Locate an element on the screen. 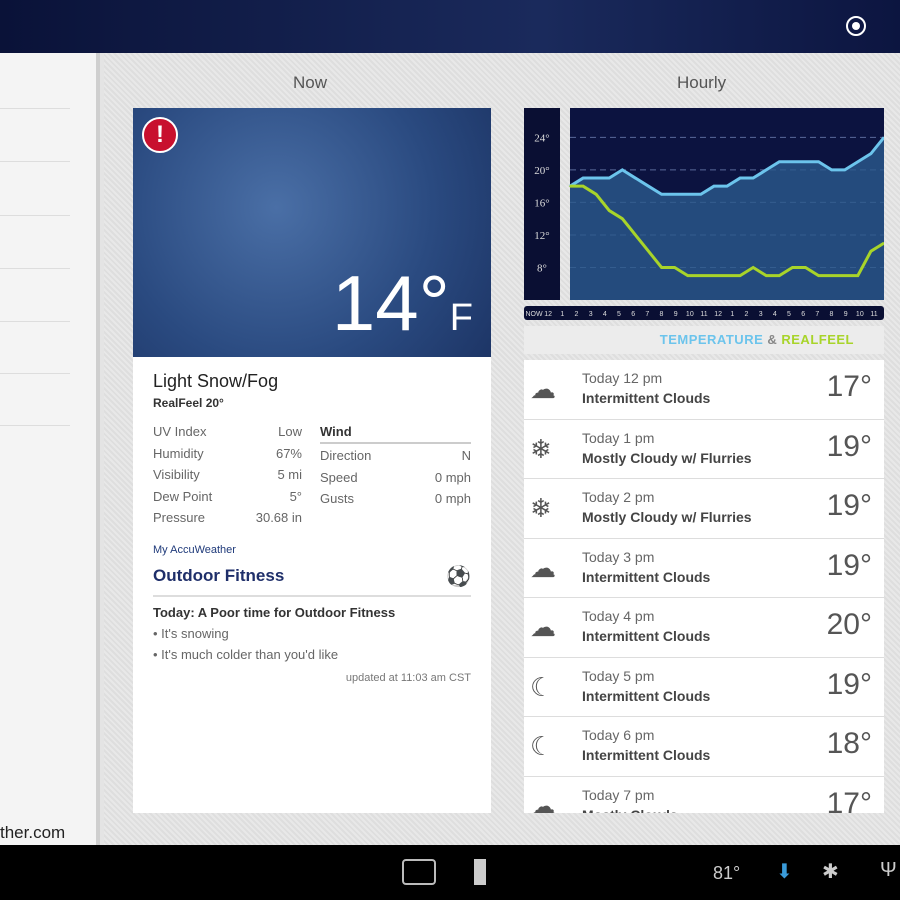 The width and height of the screenshot is (900, 900). my-accuweather-label: My AccuWeather is located at coordinates (194, 549).